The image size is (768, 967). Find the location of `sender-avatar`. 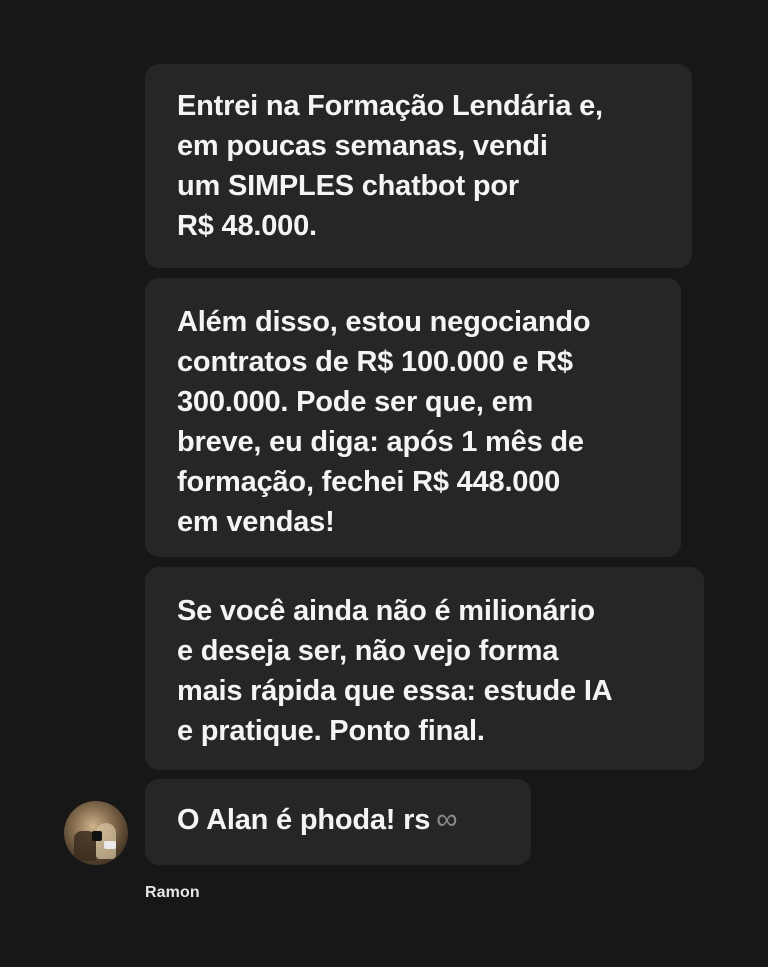

sender-avatar is located at coordinates (96, 833).